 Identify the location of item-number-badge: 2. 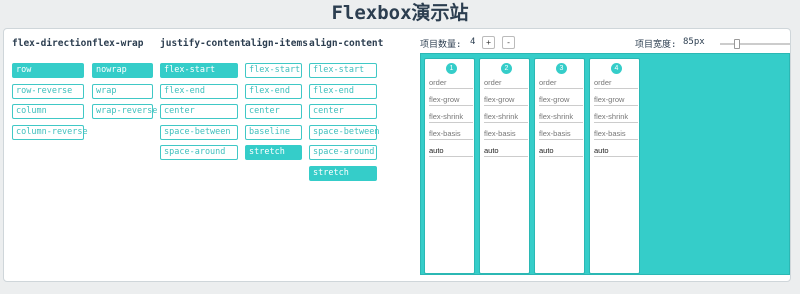
(506, 68).